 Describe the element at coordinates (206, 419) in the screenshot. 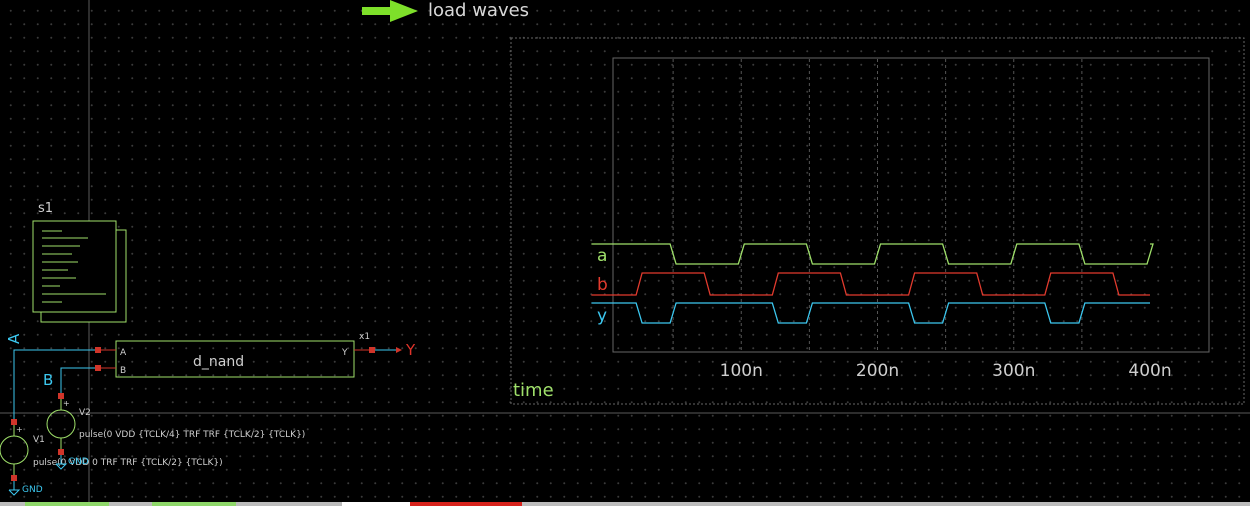

I see `wires` at that location.